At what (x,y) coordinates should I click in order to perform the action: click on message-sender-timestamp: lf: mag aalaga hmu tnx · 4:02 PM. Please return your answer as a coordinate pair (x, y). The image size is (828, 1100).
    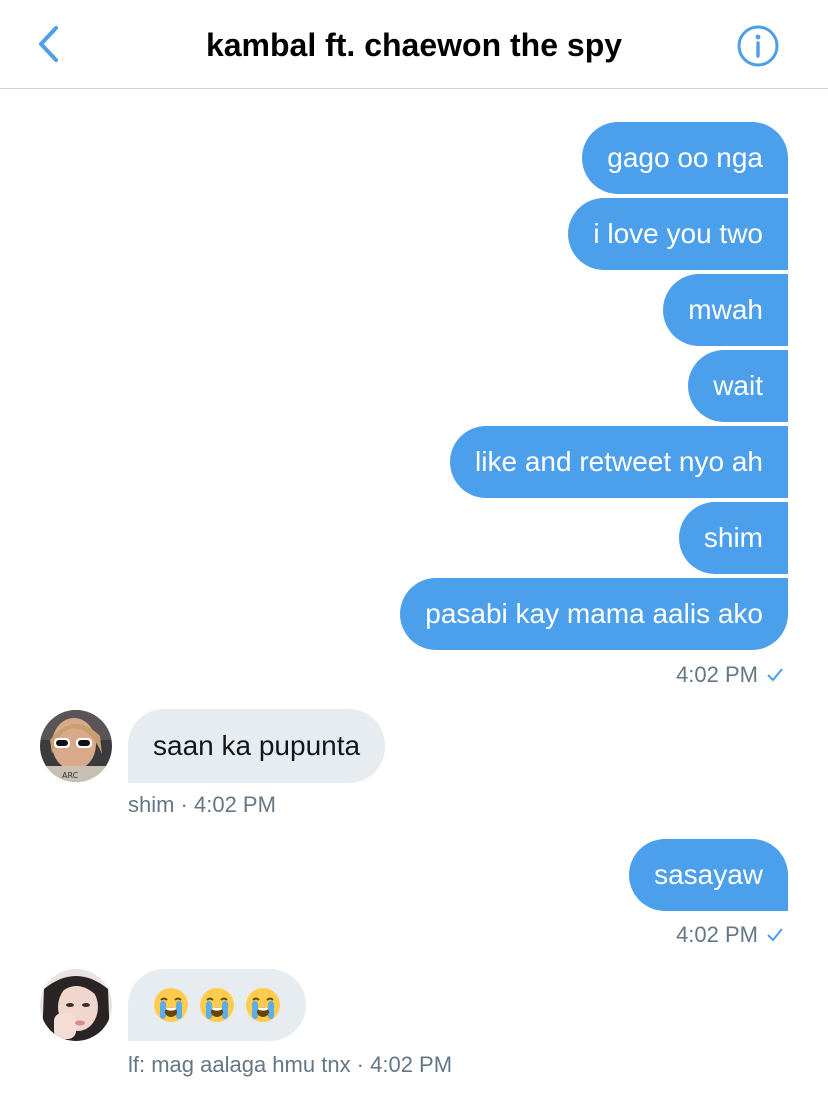
    Looking at the image, I should click on (290, 1065).